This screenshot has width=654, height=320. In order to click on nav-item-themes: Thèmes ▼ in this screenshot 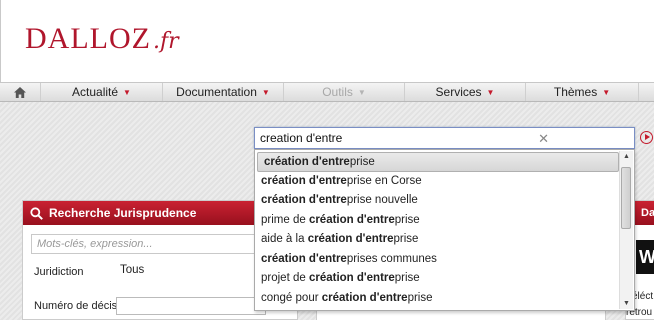, I will do `click(582, 92)`.